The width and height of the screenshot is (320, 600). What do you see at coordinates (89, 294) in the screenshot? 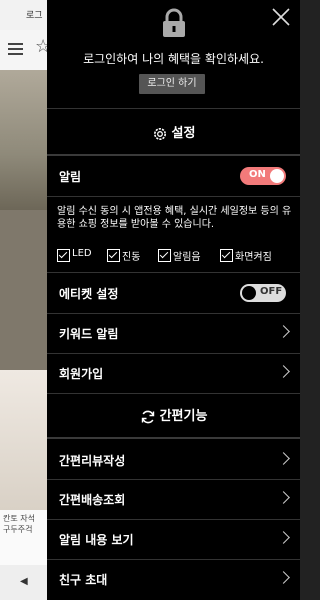
I see `etiquette-label: 에티켓 설정` at bounding box center [89, 294].